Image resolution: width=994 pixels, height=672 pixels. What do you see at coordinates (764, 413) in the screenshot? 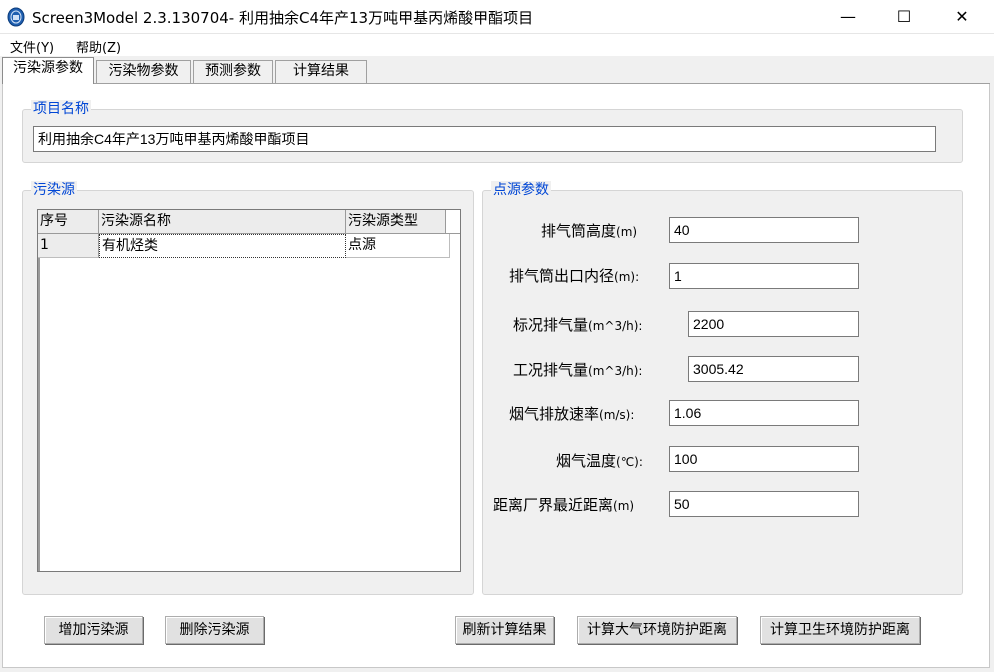
I see `gas-velocity-input: 1.06` at bounding box center [764, 413].